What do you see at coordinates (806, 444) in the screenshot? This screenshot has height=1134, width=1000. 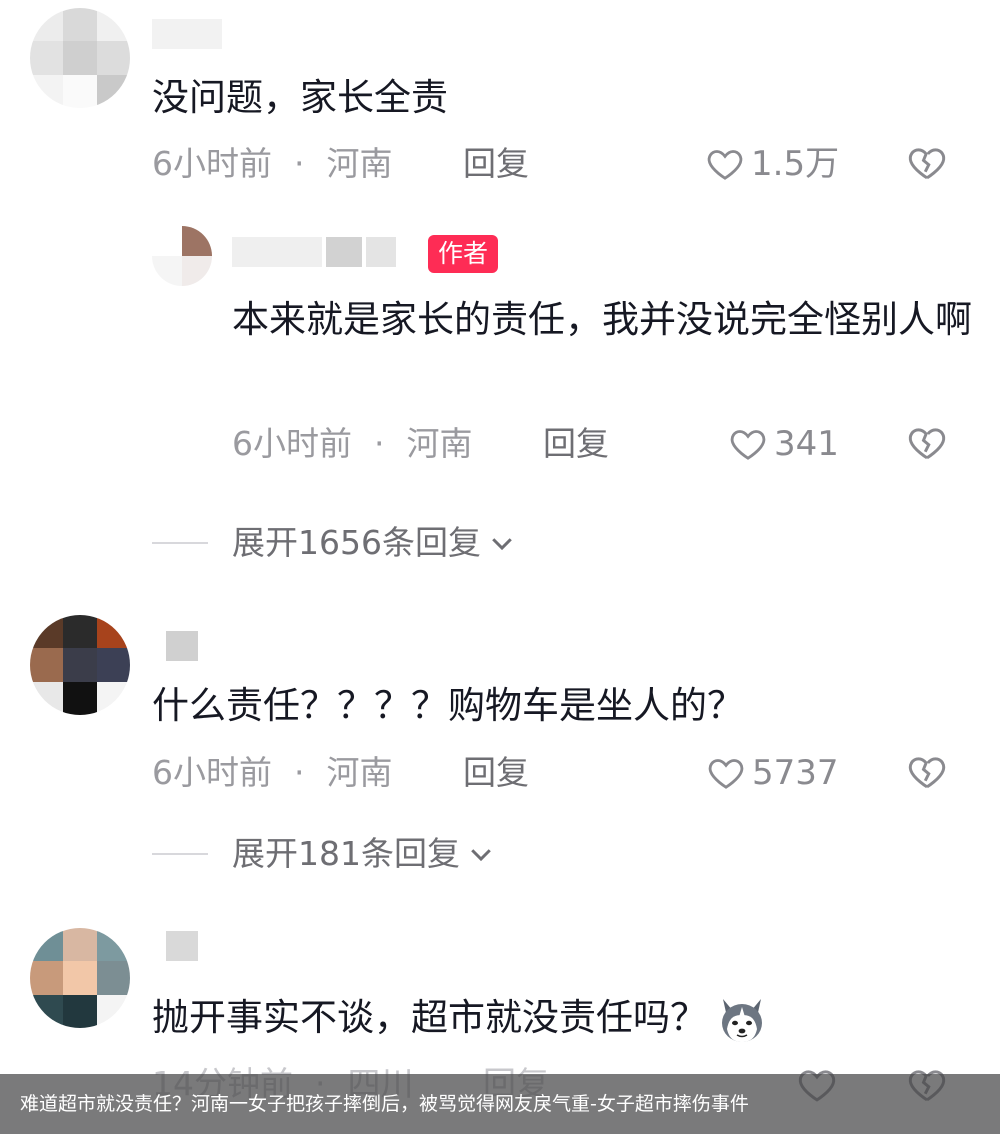 I see `like-count: 341` at bounding box center [806, 444].